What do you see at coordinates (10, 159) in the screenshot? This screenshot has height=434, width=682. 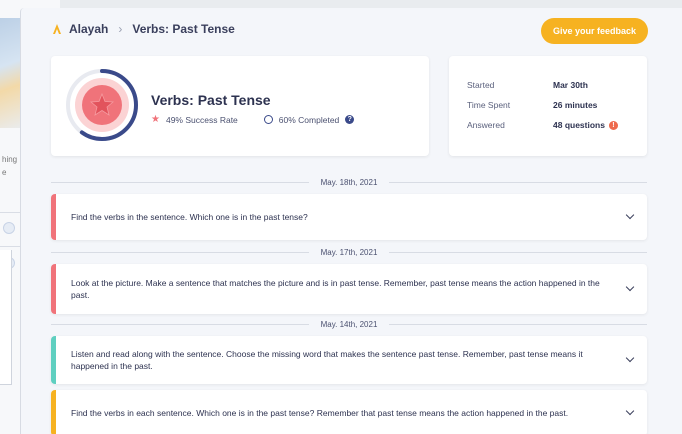 I see `background-text-fragment: hing` at bounding box center [10, 159].